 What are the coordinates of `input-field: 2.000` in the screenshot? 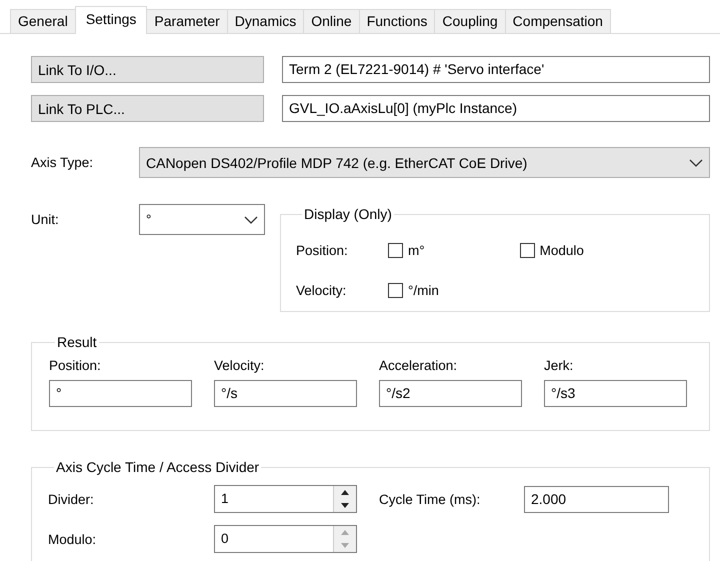 It's located at (596, 499).